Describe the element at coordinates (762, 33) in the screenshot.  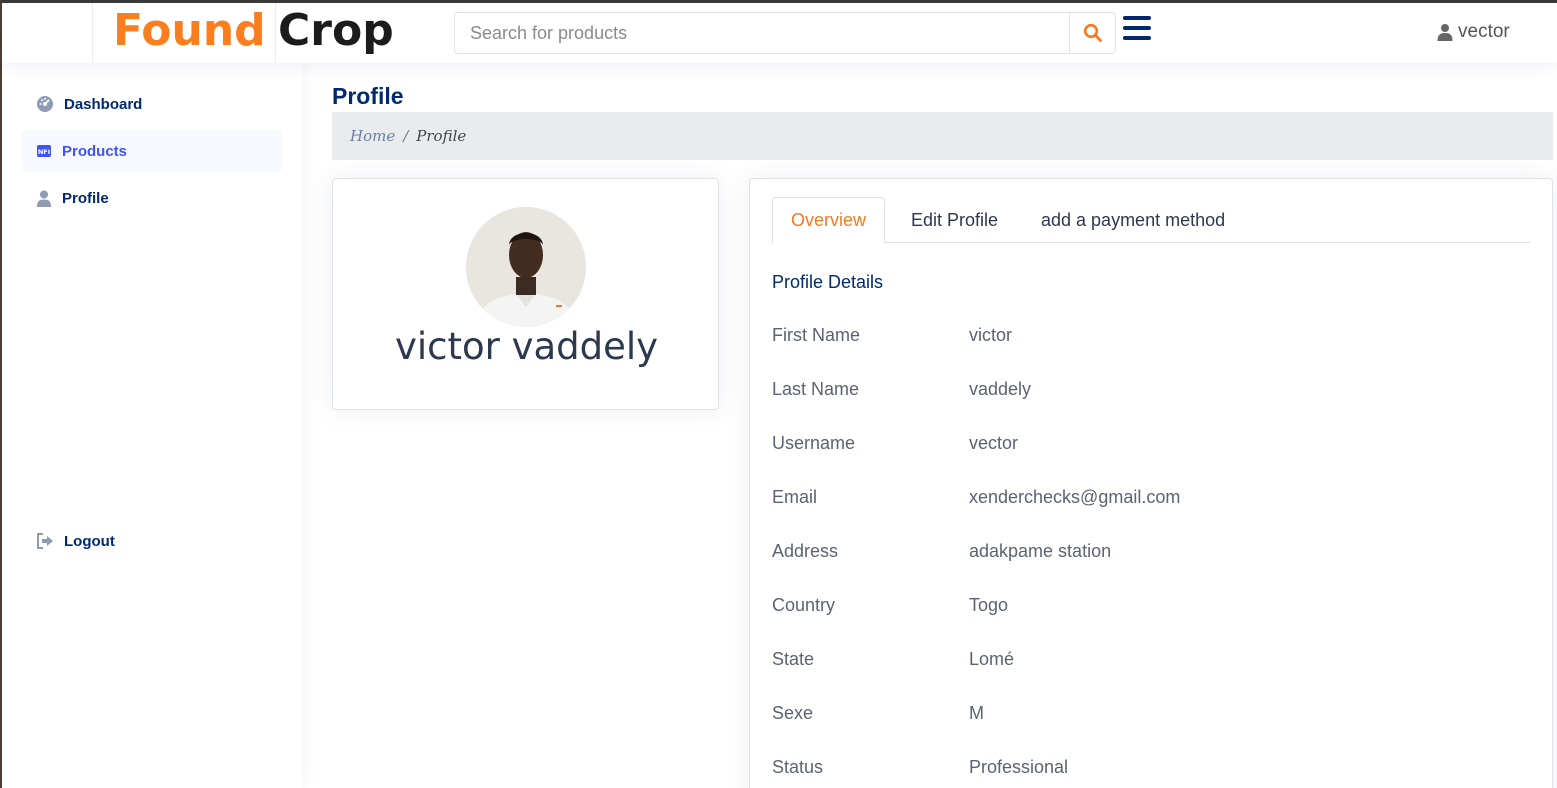
I see `search-input` at that location.